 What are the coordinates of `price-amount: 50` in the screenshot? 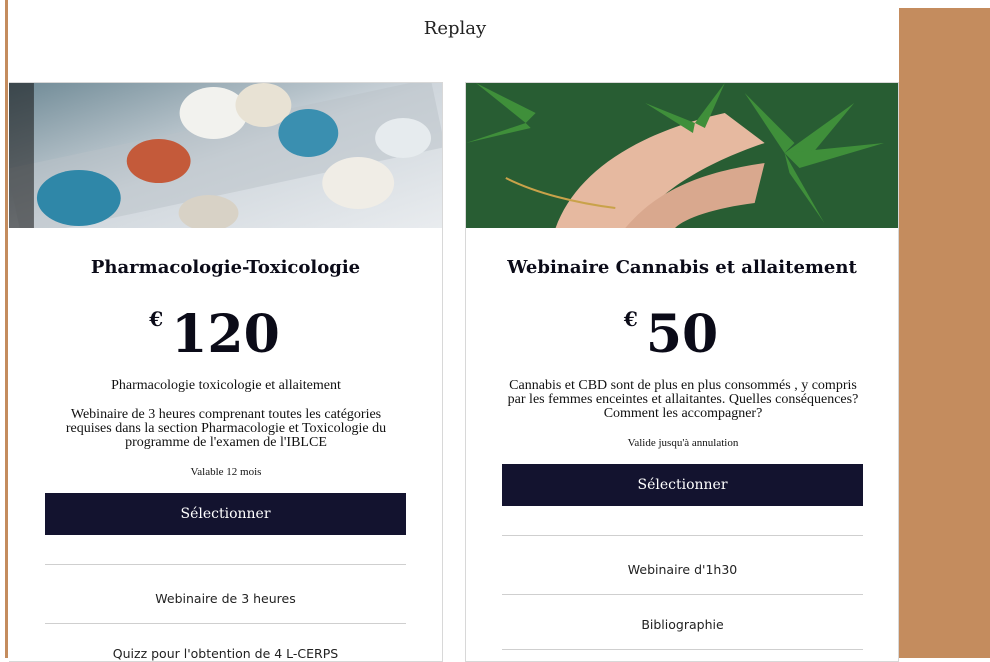 It's located at (682, 334).